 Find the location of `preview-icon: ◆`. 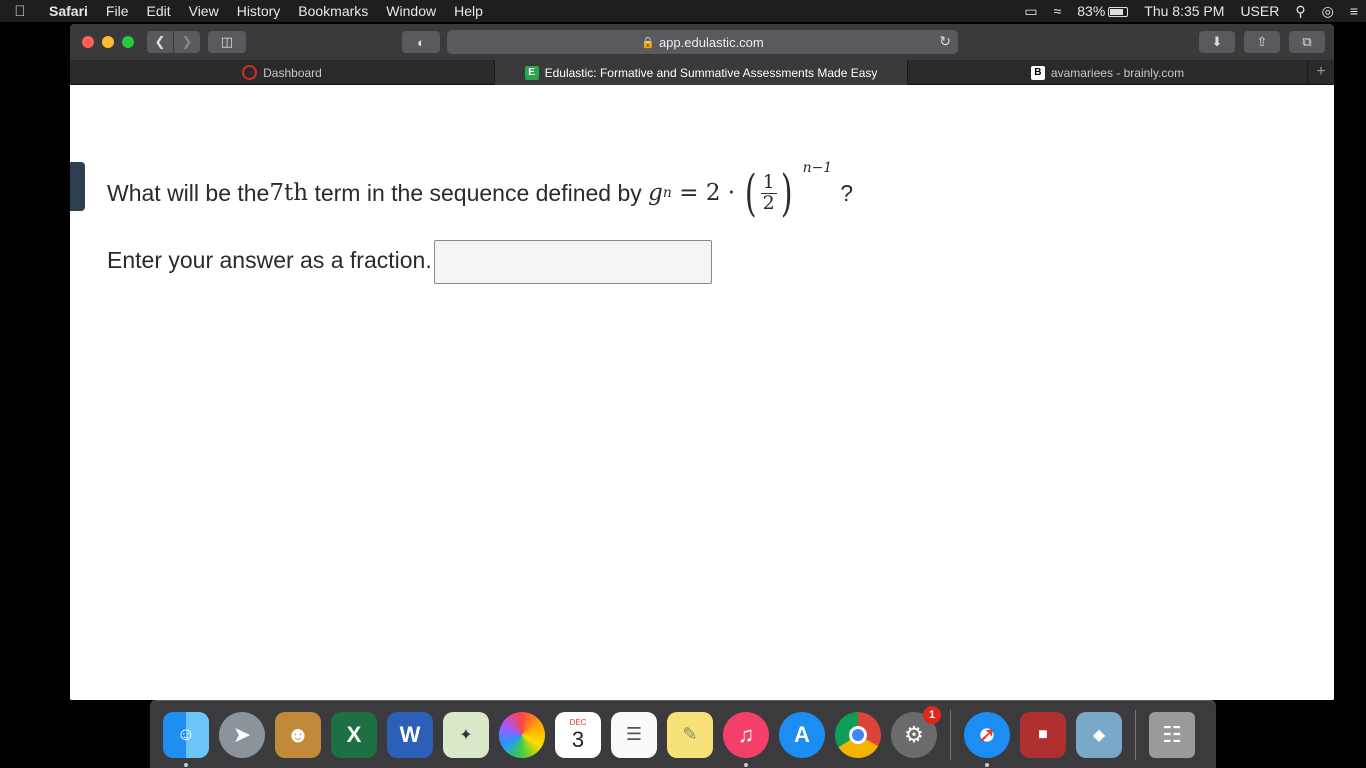

preview-icon: ◆ is located at coordinates (1099, 734).